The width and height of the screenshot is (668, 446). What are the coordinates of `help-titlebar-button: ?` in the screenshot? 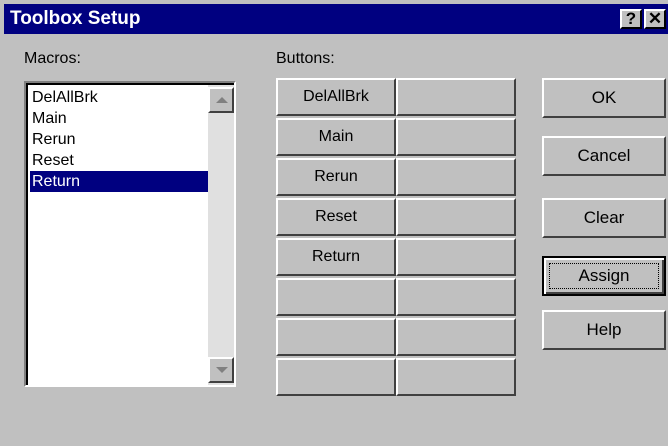 It's located at (631, 19).